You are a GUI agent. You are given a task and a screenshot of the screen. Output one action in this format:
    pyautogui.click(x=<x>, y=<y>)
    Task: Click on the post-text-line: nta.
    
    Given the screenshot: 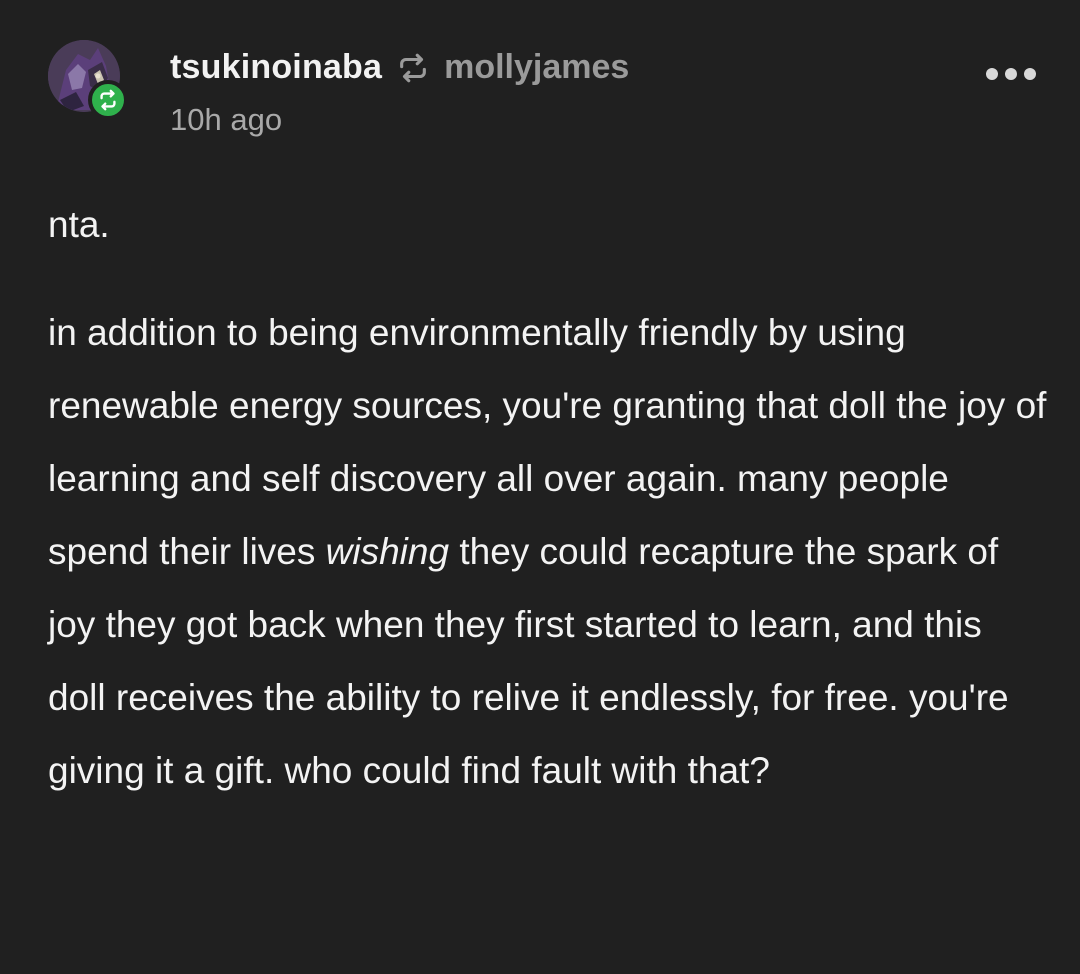 What is the action you would take?
    pyautogui.click(x=79, y=224)
    